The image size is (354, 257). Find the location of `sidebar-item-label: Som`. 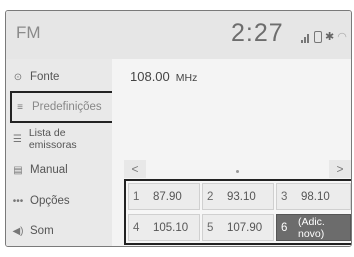

sidebar-item-label: Som is located at coordinates (42, 231).